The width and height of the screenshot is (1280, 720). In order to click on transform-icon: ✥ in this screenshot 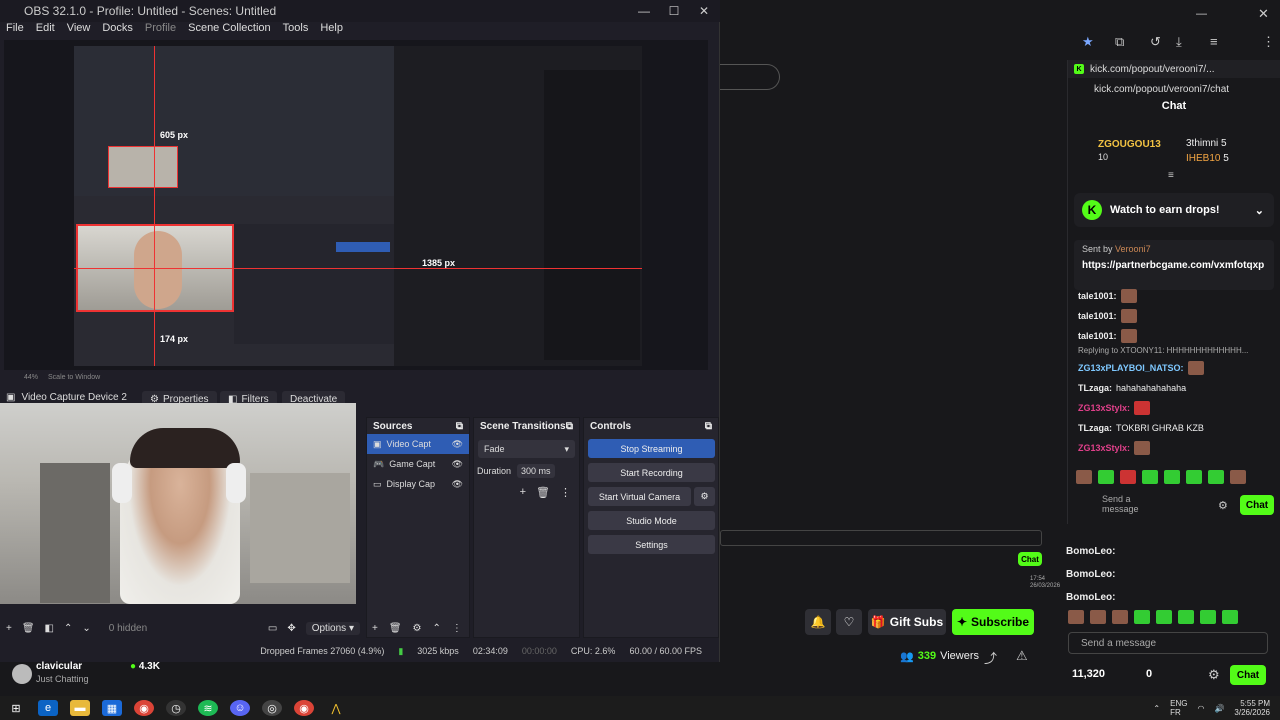, I will do `click(291, 628)`.